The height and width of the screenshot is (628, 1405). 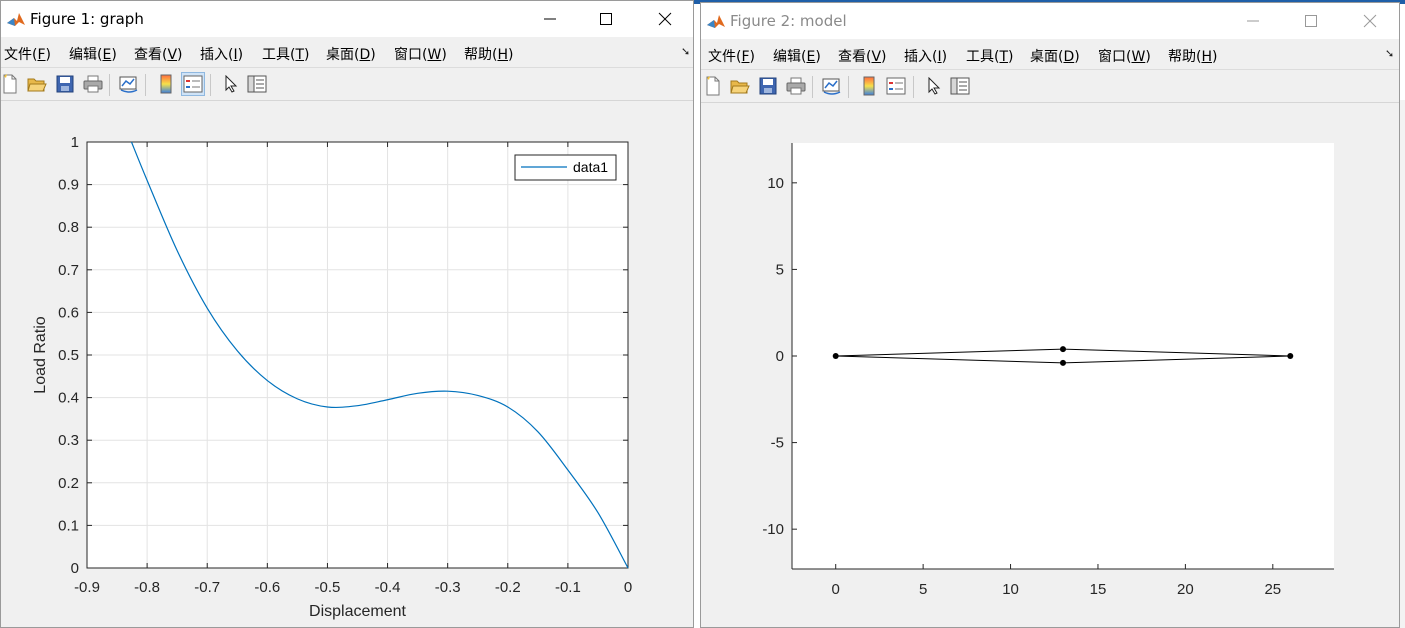 I want to click on y-tick-label: 10, so click(x=775, y=183).